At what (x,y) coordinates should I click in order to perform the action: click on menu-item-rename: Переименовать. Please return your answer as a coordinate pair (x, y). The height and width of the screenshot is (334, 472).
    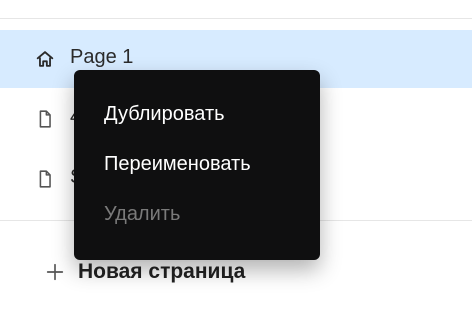
    Looking at the image, I should click on (177, 164).